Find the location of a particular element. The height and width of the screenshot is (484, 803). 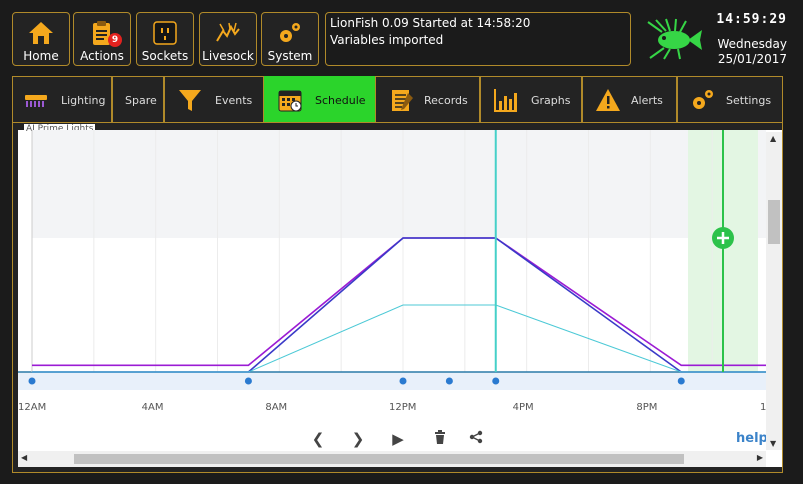

status-line-1: LionFish 0.09 Started at 14:58:20 is located at coordinates (430, 23).